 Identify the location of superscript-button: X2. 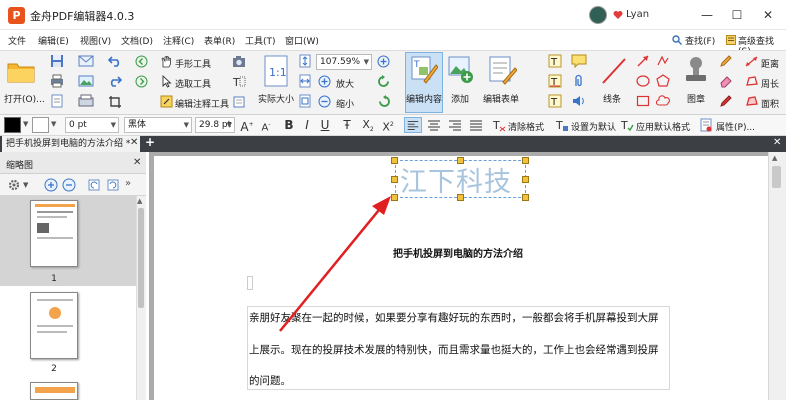
(388, 125).